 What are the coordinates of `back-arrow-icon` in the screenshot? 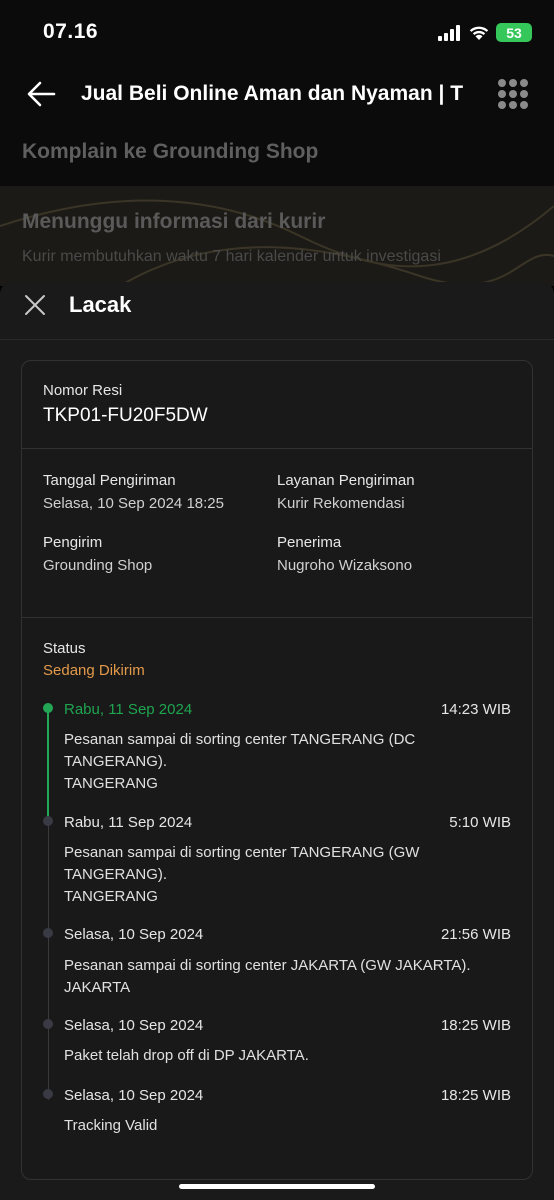 It's located at (41, 94).